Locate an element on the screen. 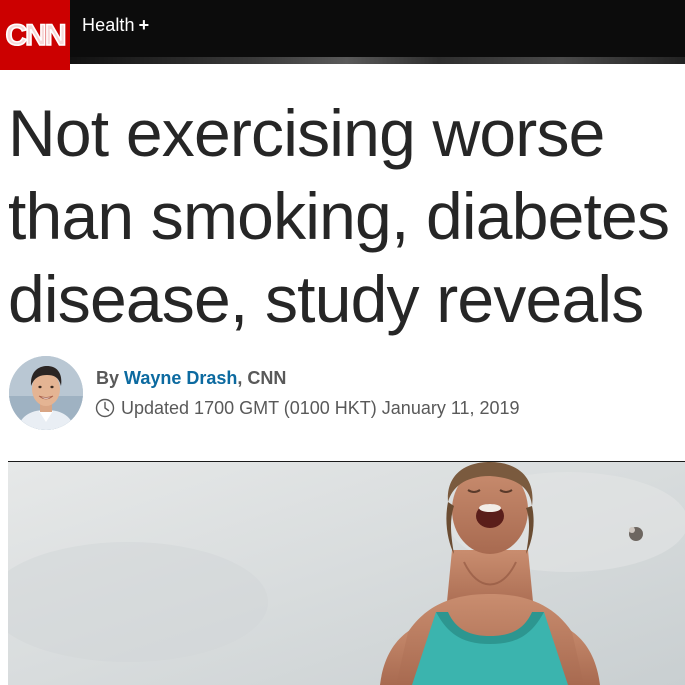 Image resolution: width=685 pixels, height=685 pixels. author-photo is located at coordinates (46, 393).